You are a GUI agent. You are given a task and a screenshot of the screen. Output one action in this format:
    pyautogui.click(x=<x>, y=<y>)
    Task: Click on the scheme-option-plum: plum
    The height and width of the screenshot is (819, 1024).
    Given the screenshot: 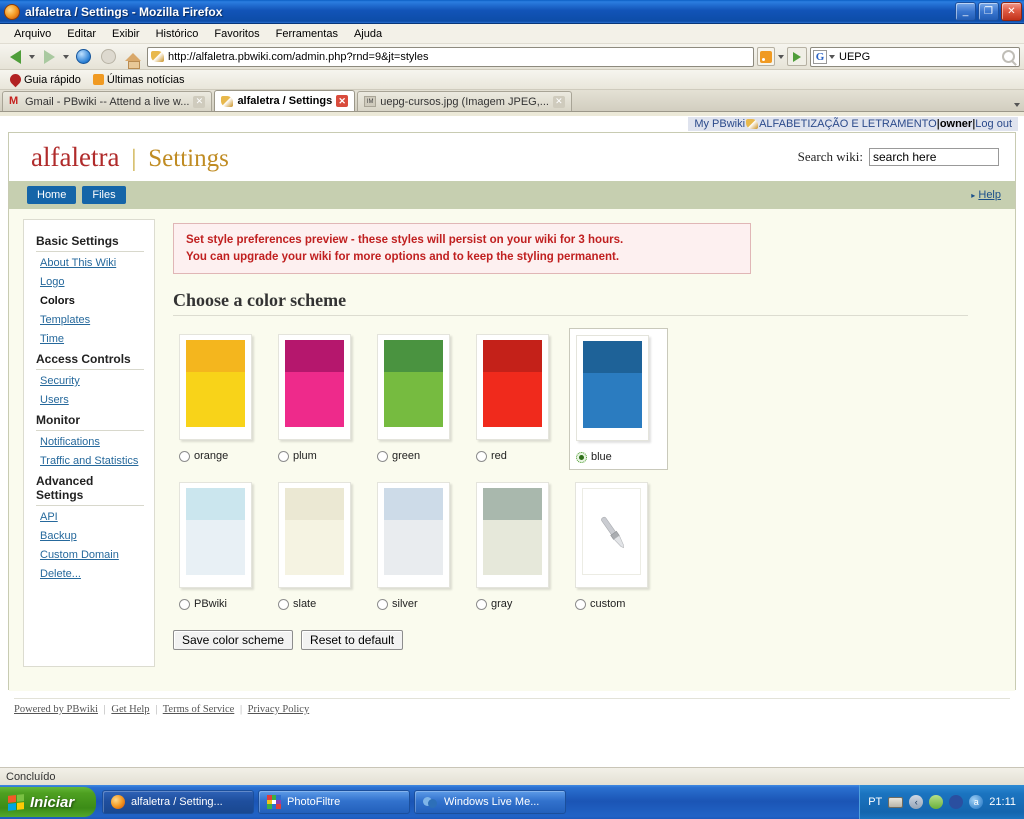 What is the action you would take?
    pyautogui.click(x=321, y=399)
    